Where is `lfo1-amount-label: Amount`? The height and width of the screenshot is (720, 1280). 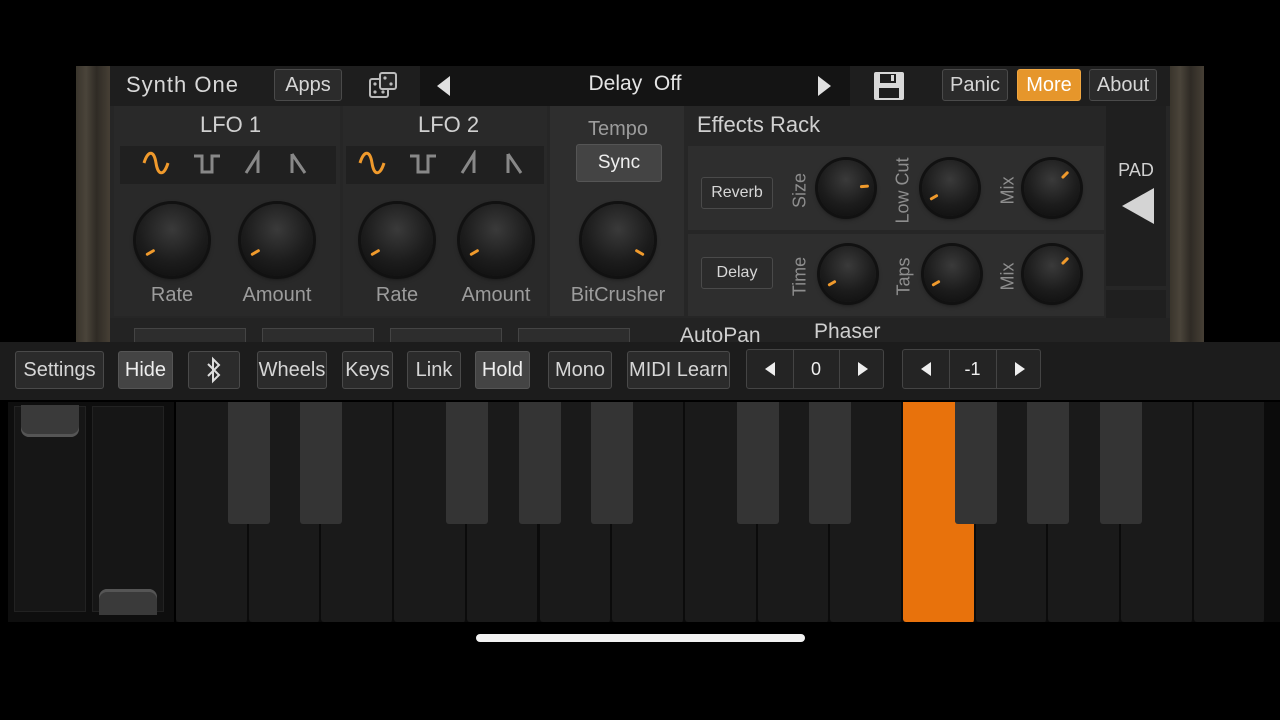
lfo1-amount-label: Amount is located at coordinates (277, 295).